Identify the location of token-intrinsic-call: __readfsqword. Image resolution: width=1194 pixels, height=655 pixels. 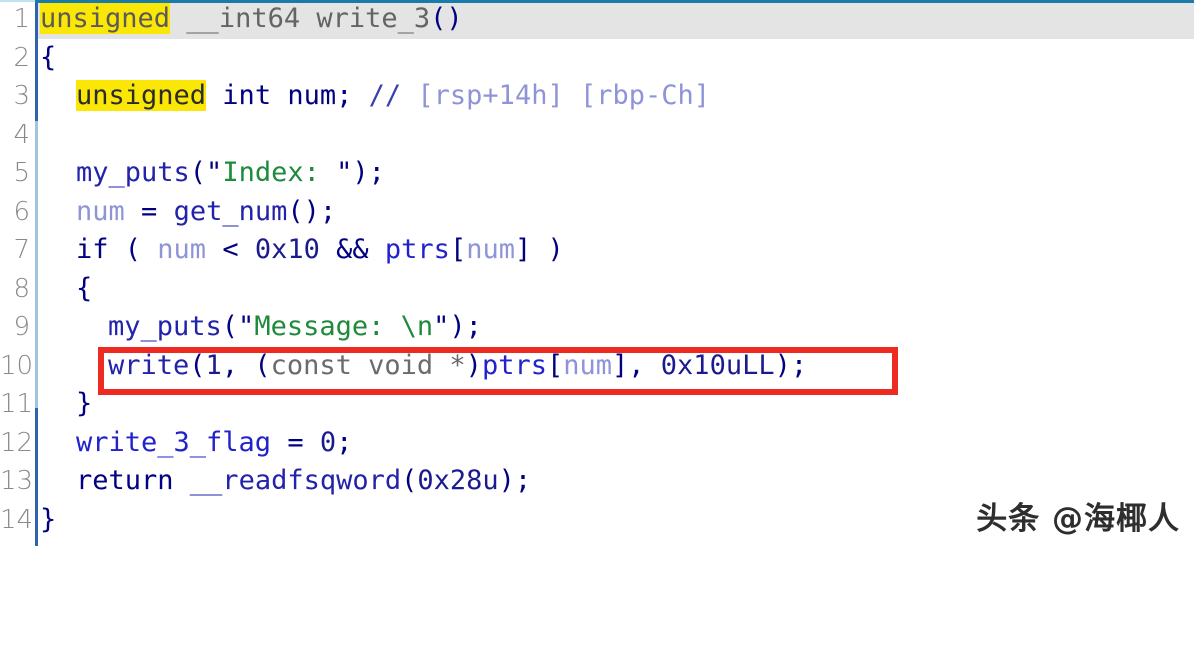
(295, 480).